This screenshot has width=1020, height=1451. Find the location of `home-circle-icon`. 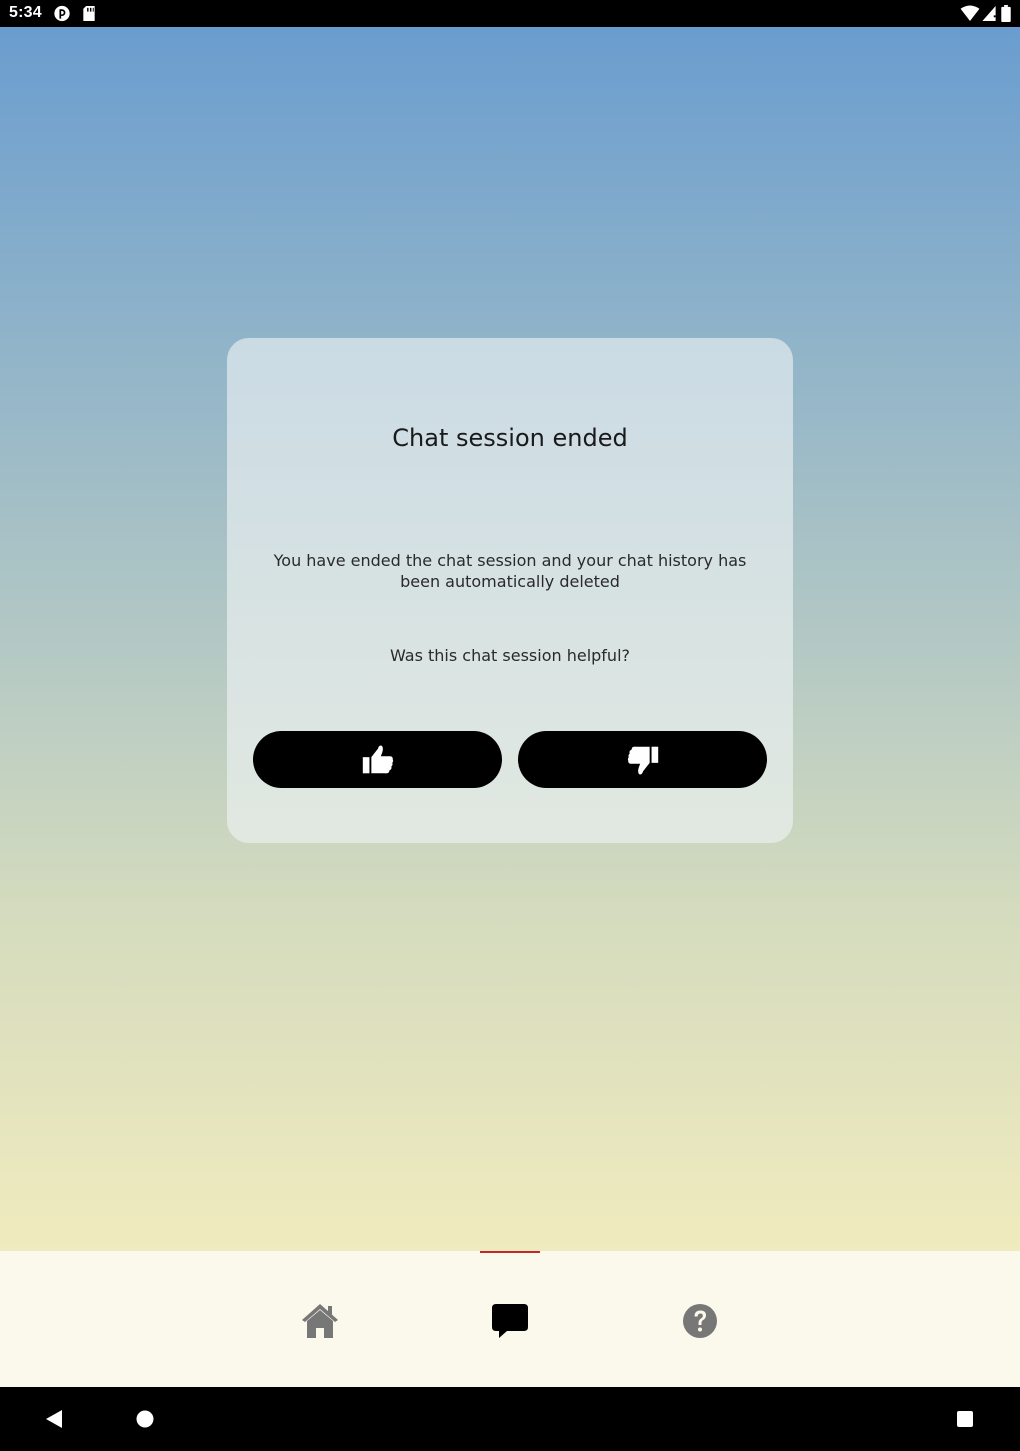

home-circle-icon is located at coordinates (145, 1419).